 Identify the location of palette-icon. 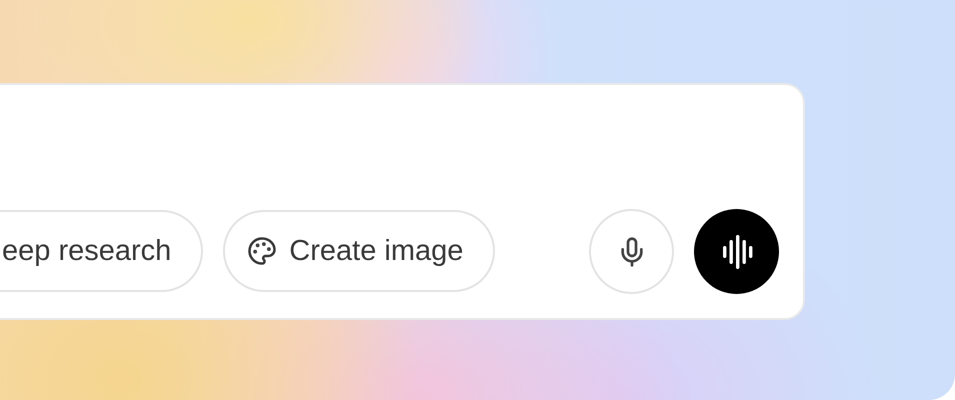
(262, 251).